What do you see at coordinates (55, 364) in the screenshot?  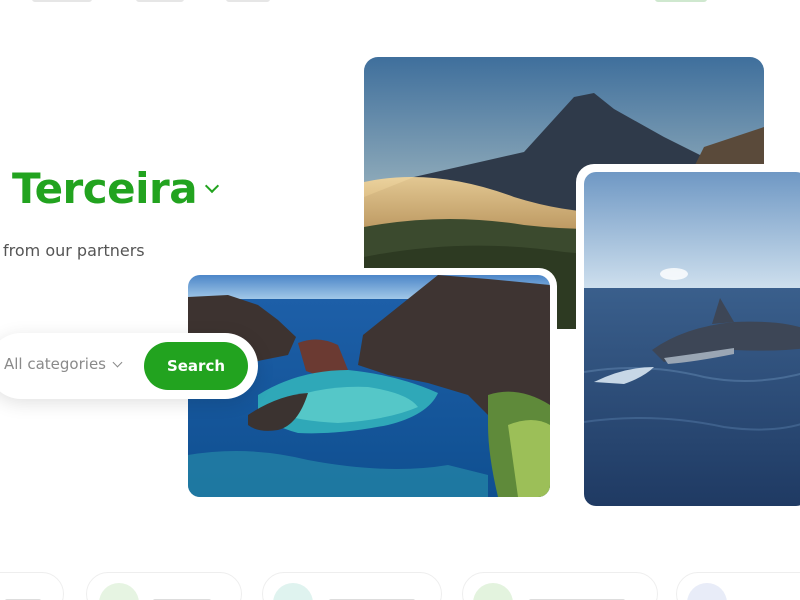 I see `category-select-value: All categories` at bounding box center [55, 364].